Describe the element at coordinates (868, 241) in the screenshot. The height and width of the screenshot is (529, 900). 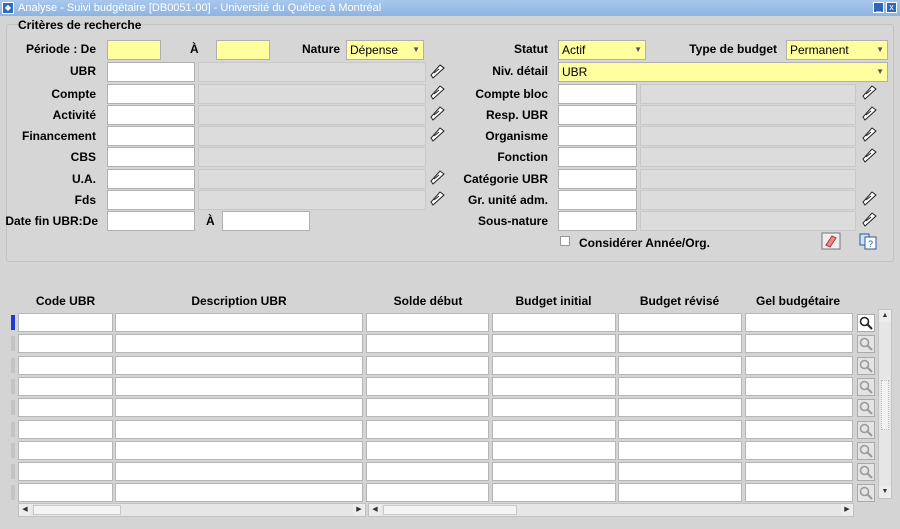
I see `help-query-icon: ?` at that location.